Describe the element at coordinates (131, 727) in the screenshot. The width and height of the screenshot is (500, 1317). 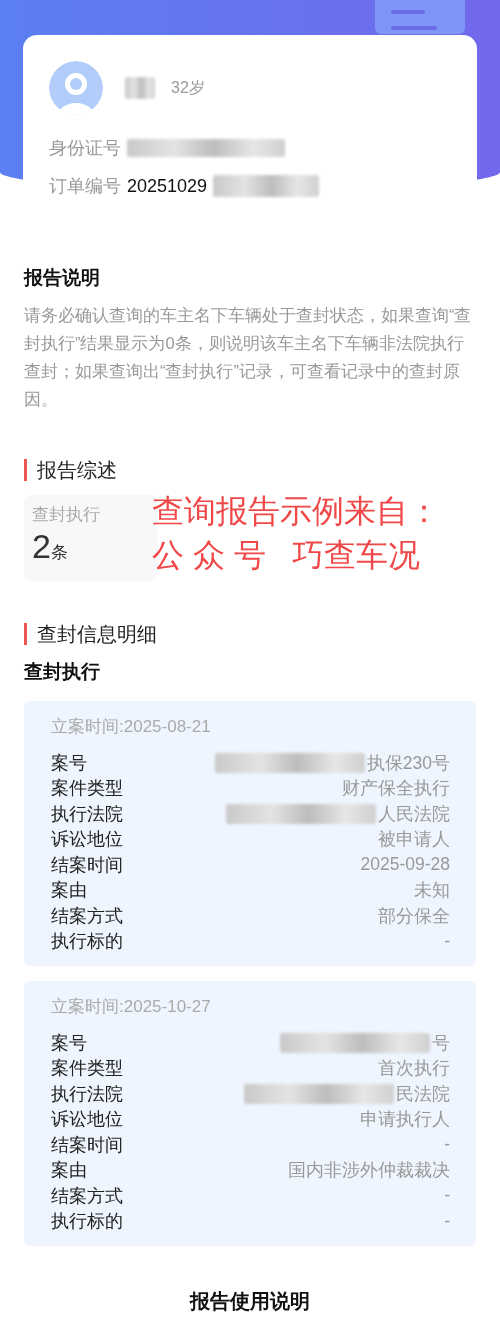
I see `filing-date: 立案时间:2025-08-21` at that location.